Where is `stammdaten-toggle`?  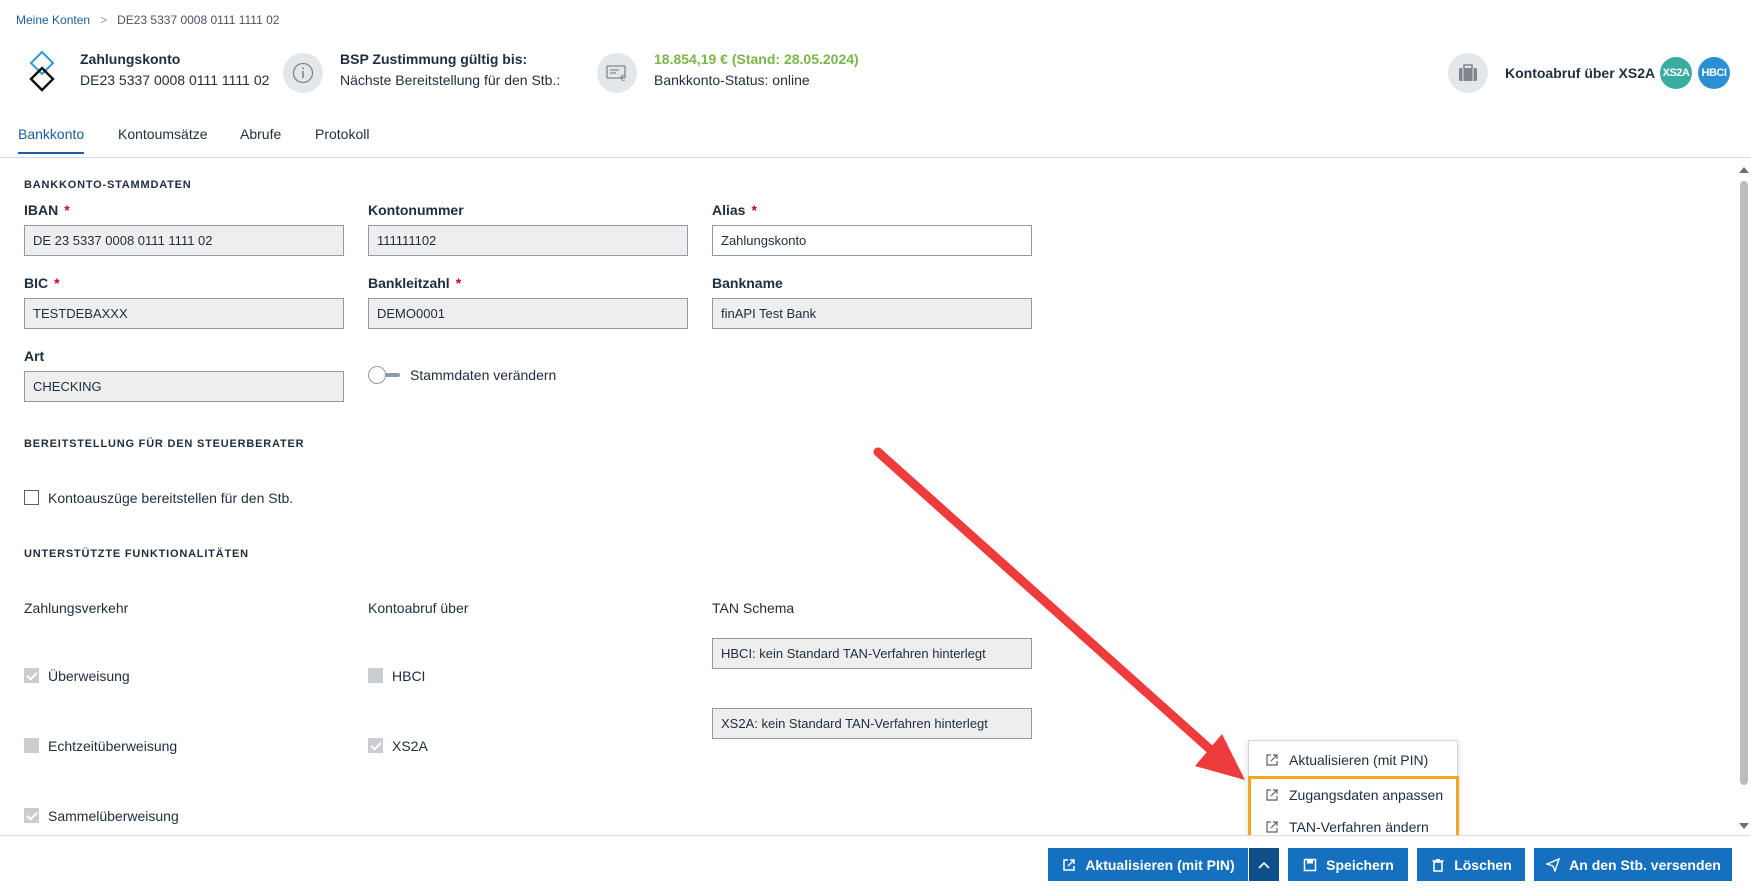 stammdaten-toggle is located at coordinates (384, 375).